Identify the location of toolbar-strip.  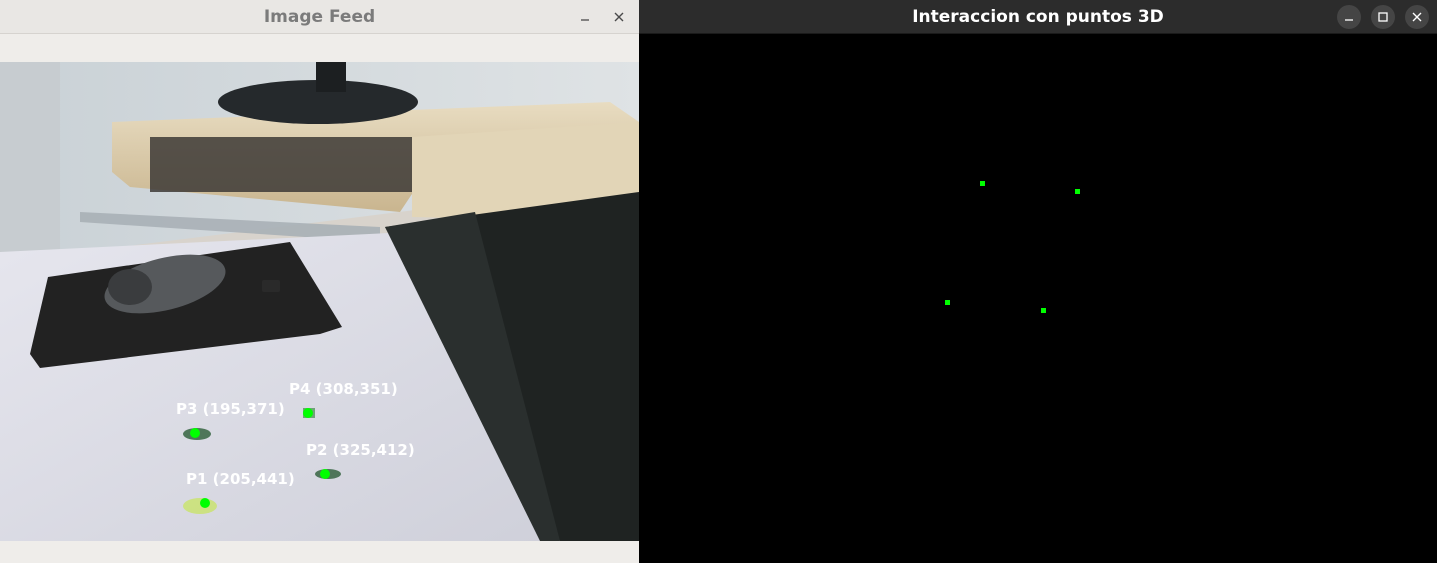
(319, 48).